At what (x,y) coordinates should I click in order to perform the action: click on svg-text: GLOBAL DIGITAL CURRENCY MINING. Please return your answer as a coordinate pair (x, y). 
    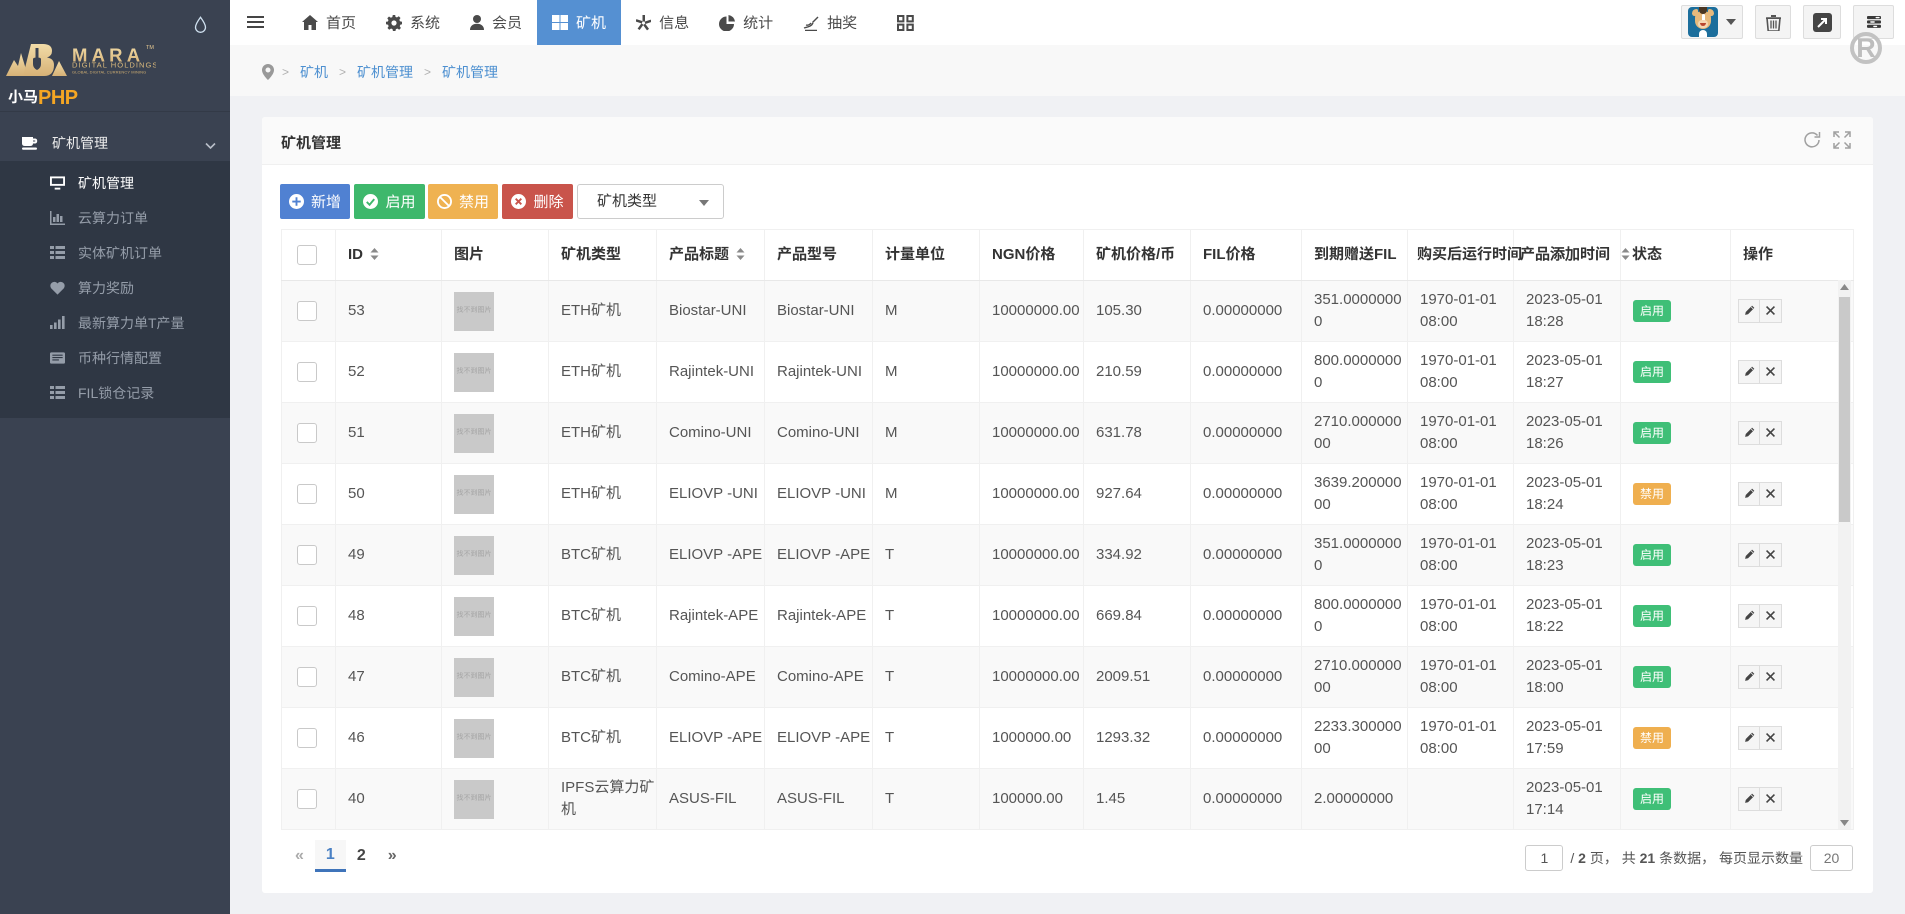
    Looking at the image, I should click on (109, 72).